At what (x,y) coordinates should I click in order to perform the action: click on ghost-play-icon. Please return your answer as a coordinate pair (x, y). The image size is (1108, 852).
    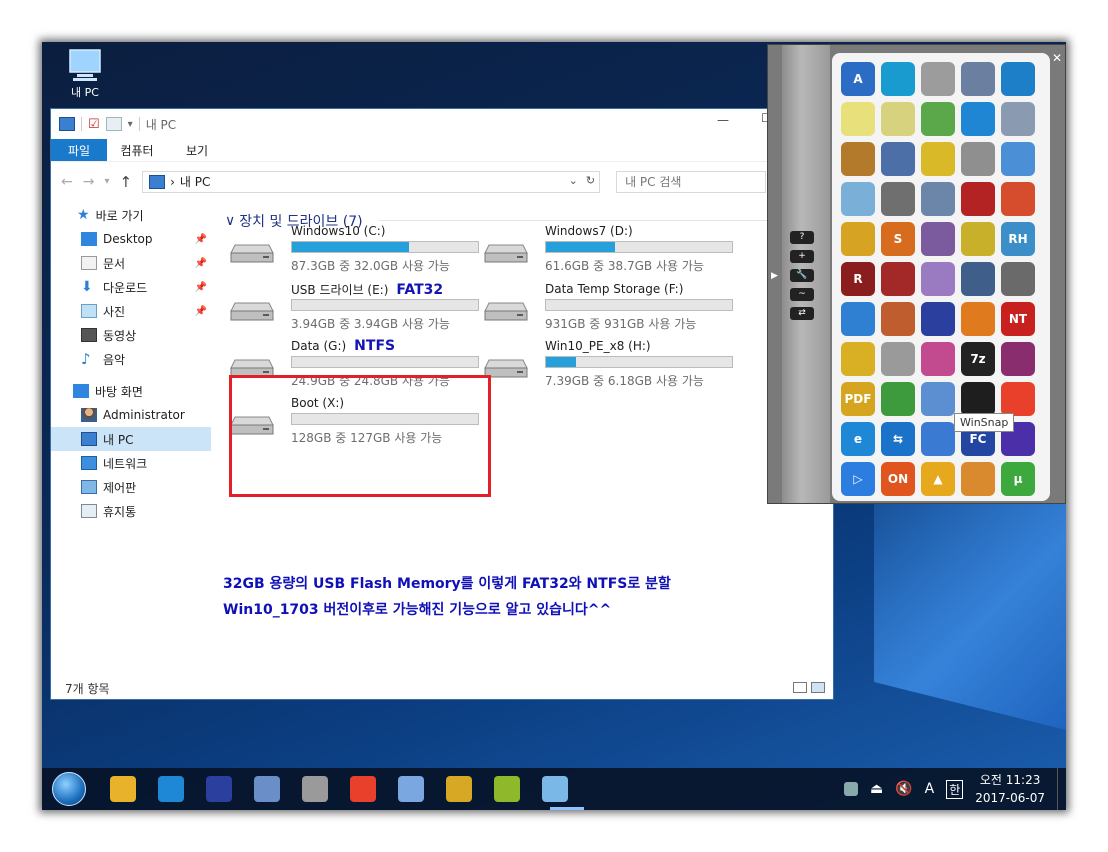
    Looking at the image, I should click on (938, 119).